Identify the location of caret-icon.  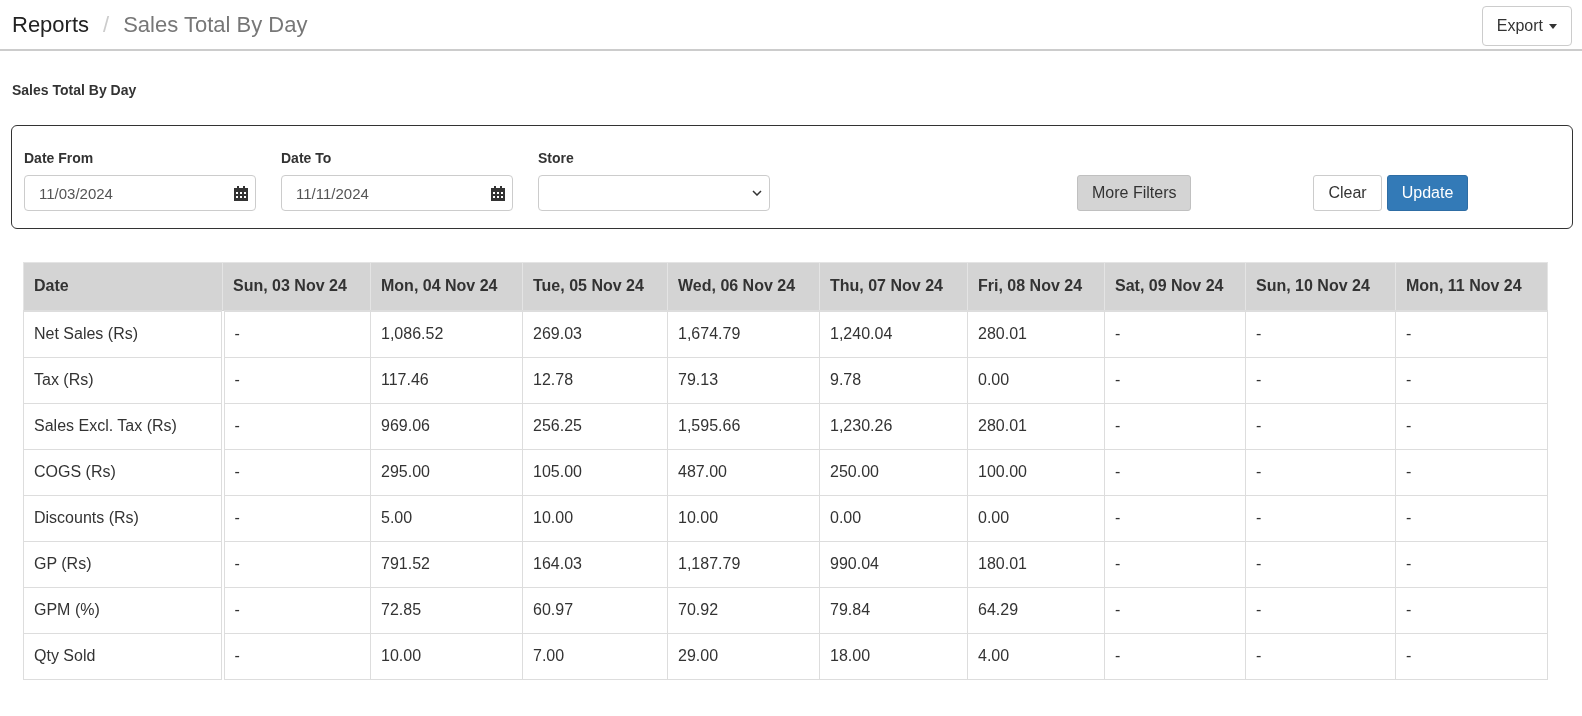
(1553, 26).